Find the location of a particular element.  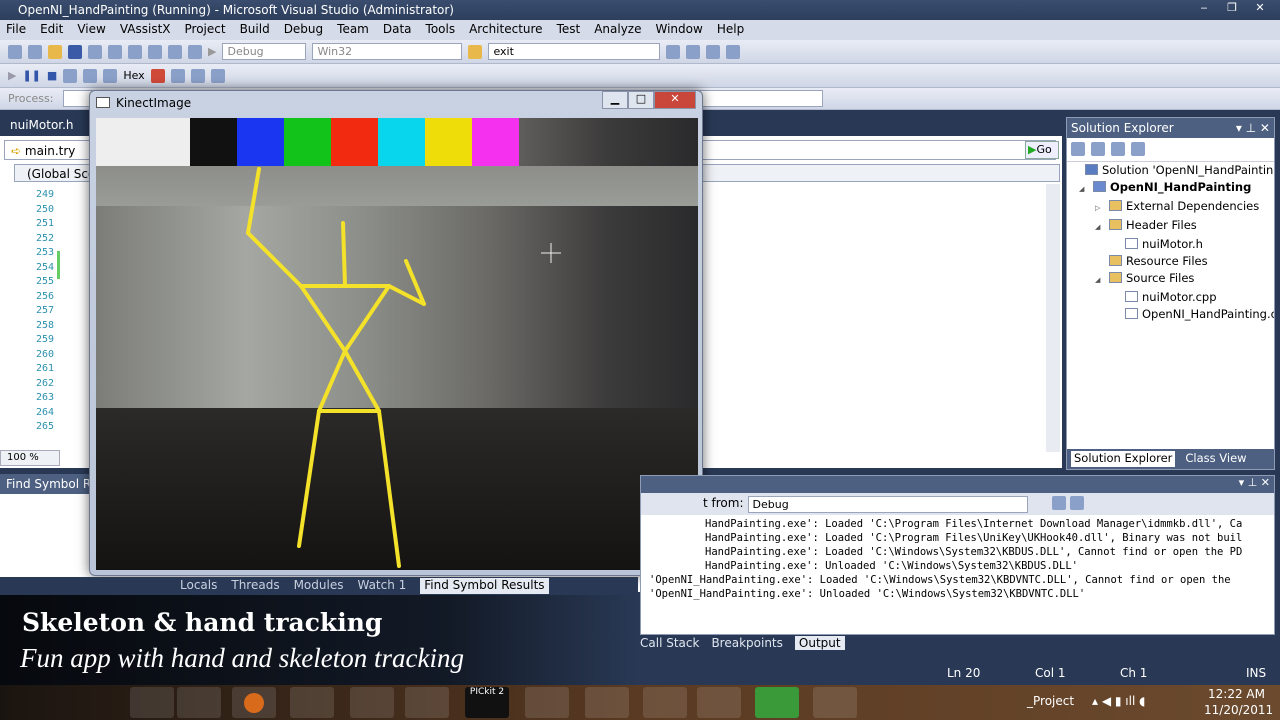

go-button: ▶Go is located at coordinates (1042, 150).